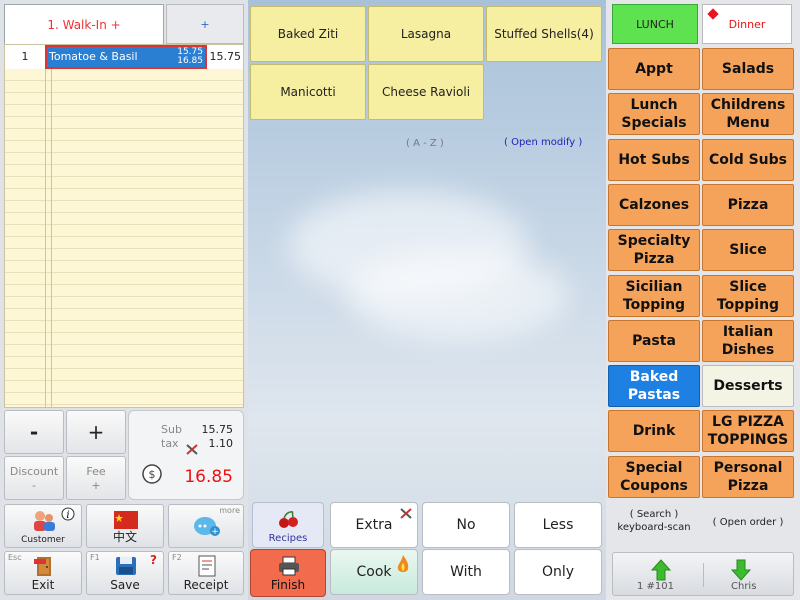 The width and height of the screenshot is (800, 600). I want to click on menu-tab-lunch: LUNCH, so click(655, 24).